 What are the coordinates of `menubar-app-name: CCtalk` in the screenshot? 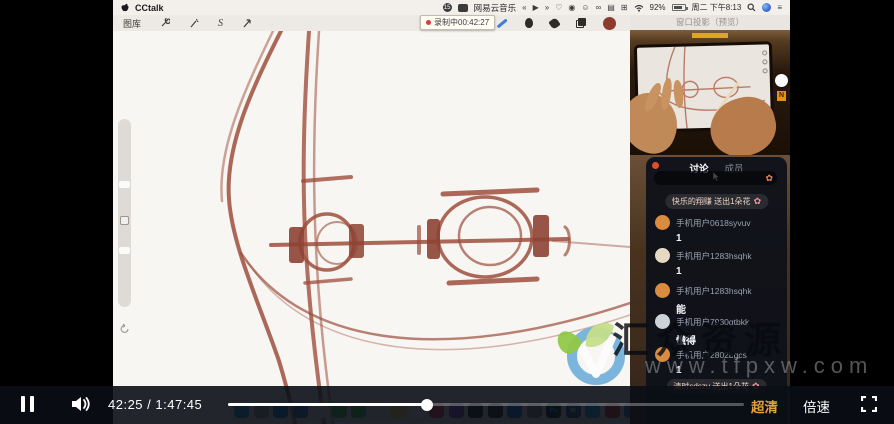 It's located at (149, 7).